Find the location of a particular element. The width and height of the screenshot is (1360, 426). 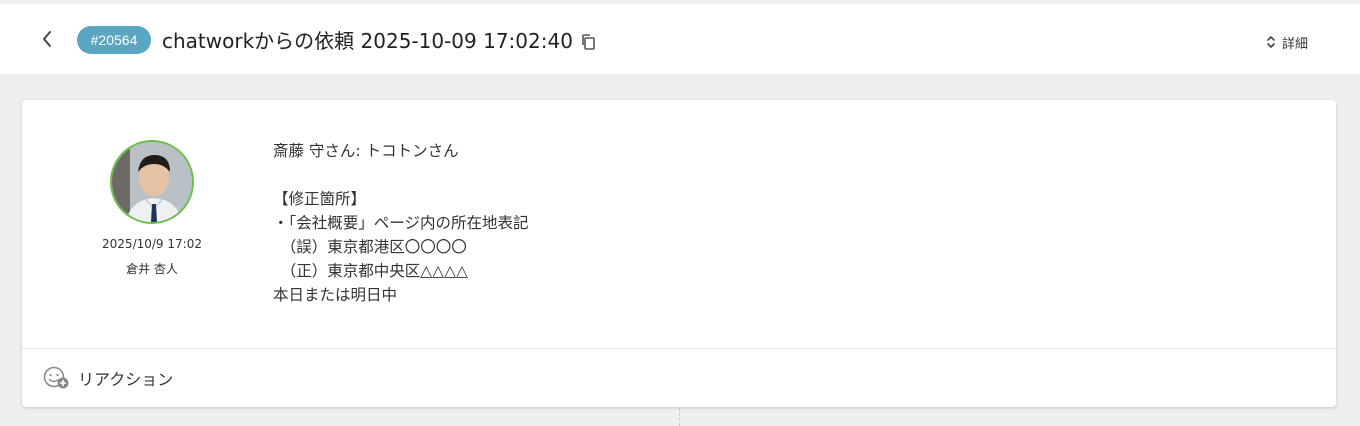

page-title: chatworkからの依頼 2025-10-09 17:02:40 is located at coordinates (367, 41).